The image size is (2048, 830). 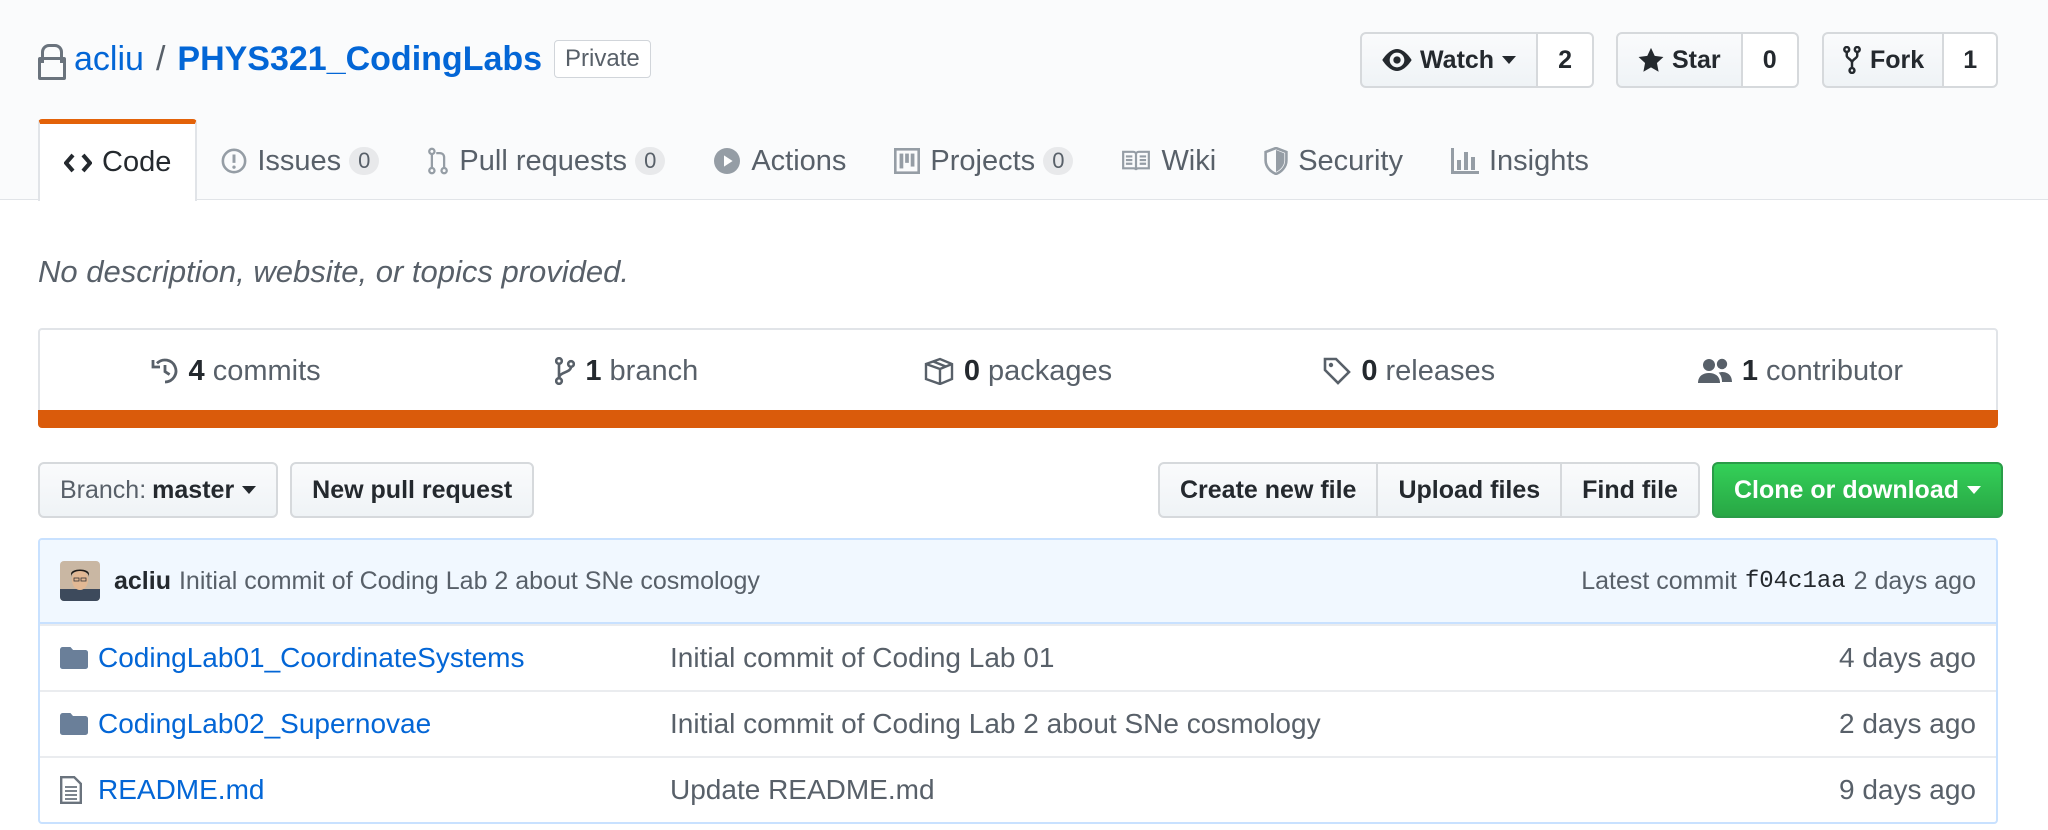 What do you see at coordinates (1834, 370) in the screenshot?
I see `contributors-label: contributor` at bounding box center [1834, 370].